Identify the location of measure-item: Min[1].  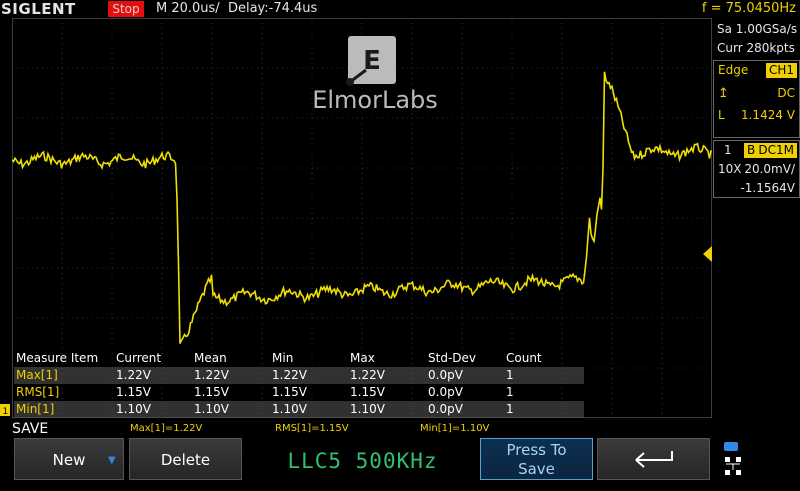
(35, 409).